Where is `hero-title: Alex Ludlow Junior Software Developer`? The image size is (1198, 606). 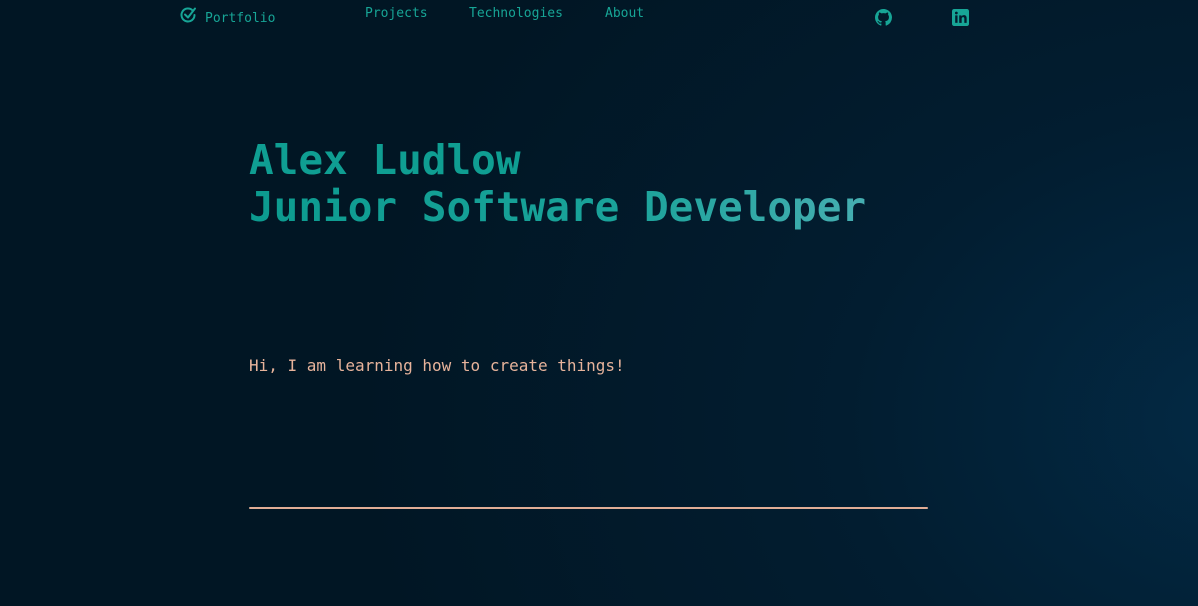 hero-title: Alex Ludlow Junior Software Developer is located at coordinates (557, 184).